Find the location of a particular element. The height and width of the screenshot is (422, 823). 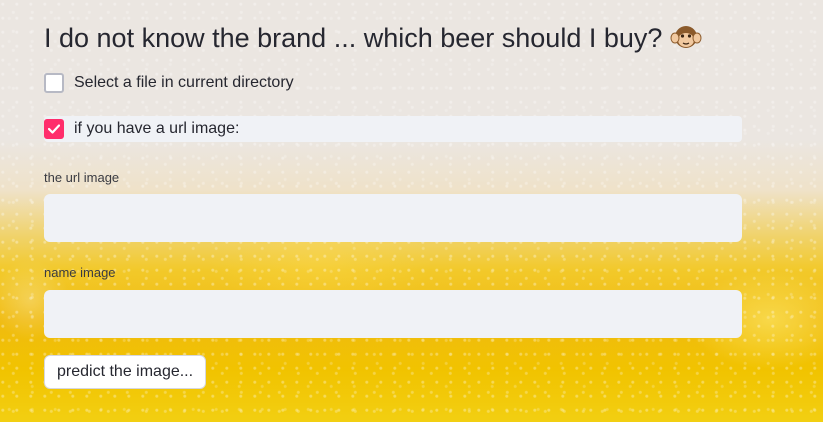

url-image-option: if you have a url image: is located at coordinates (393, 129).